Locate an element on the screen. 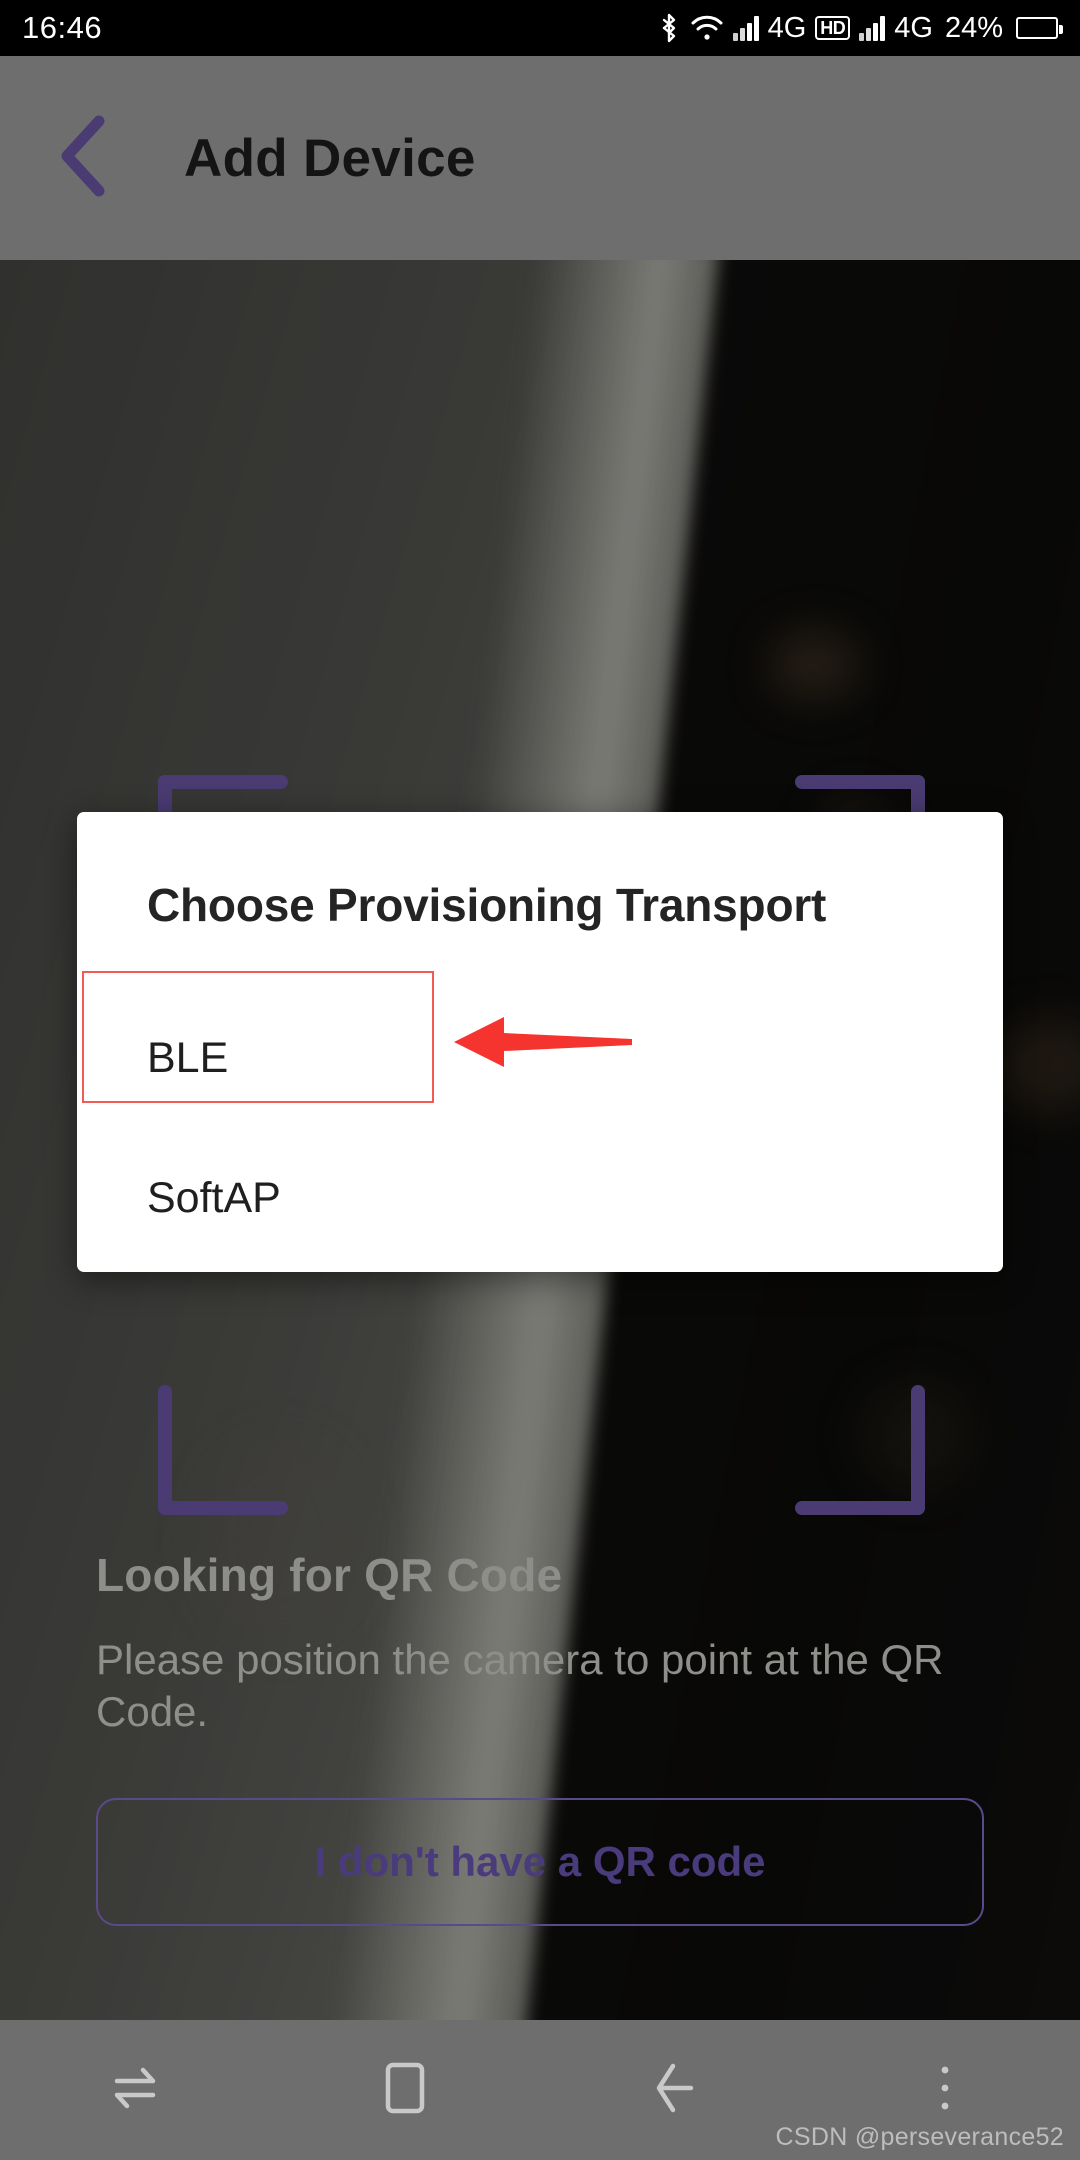  no-qr-code-button-label: I don't have a QR code is located at coordinates (540, 1861).